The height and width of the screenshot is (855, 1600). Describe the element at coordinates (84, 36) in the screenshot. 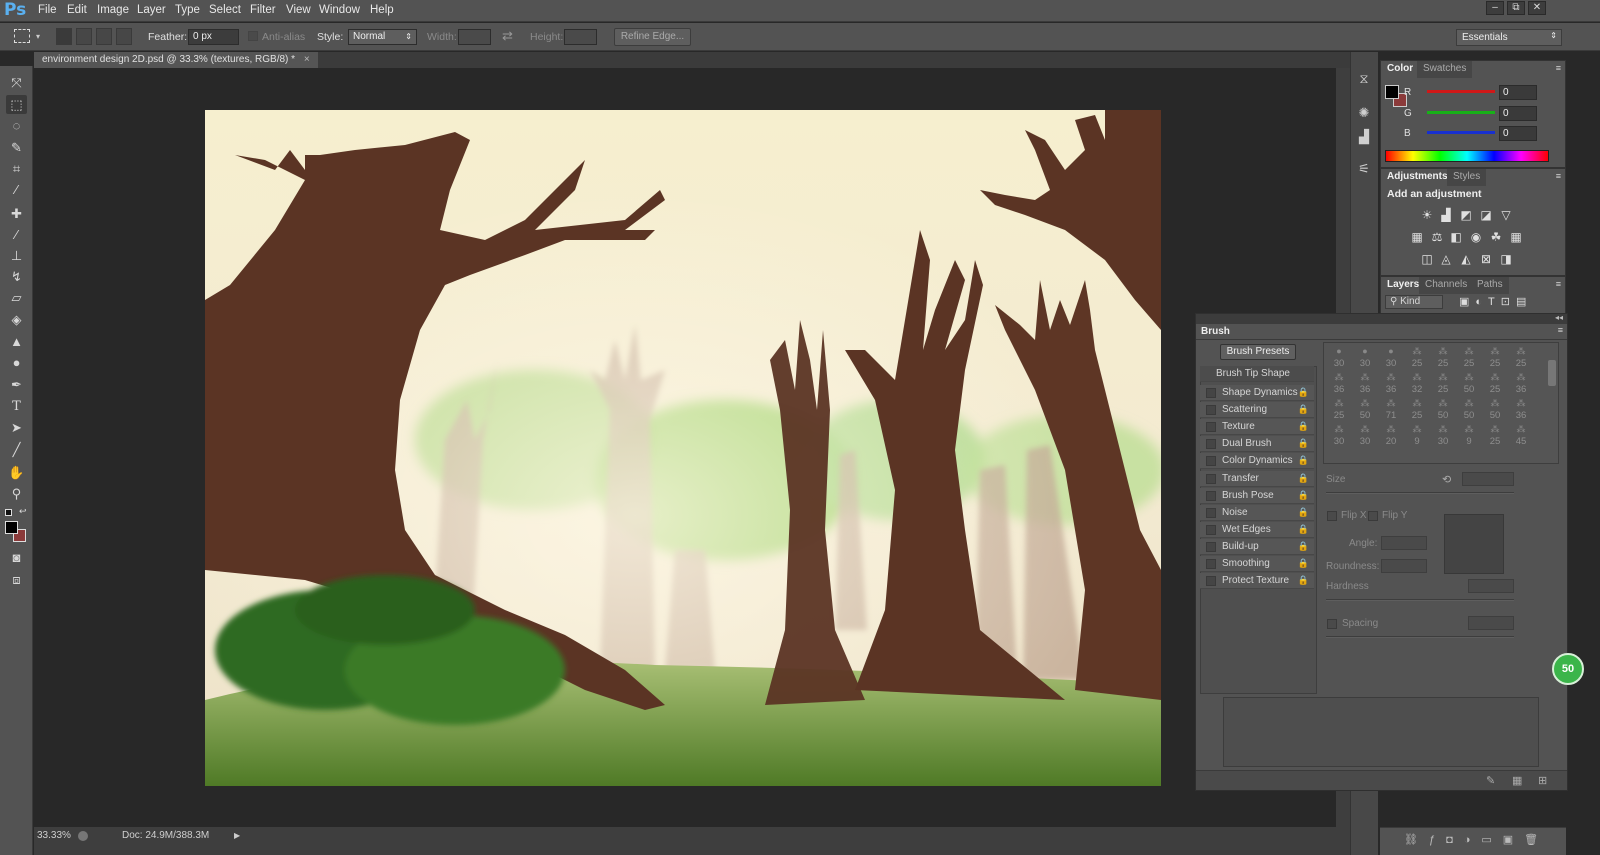

I see `add-selection-icon` at that location.